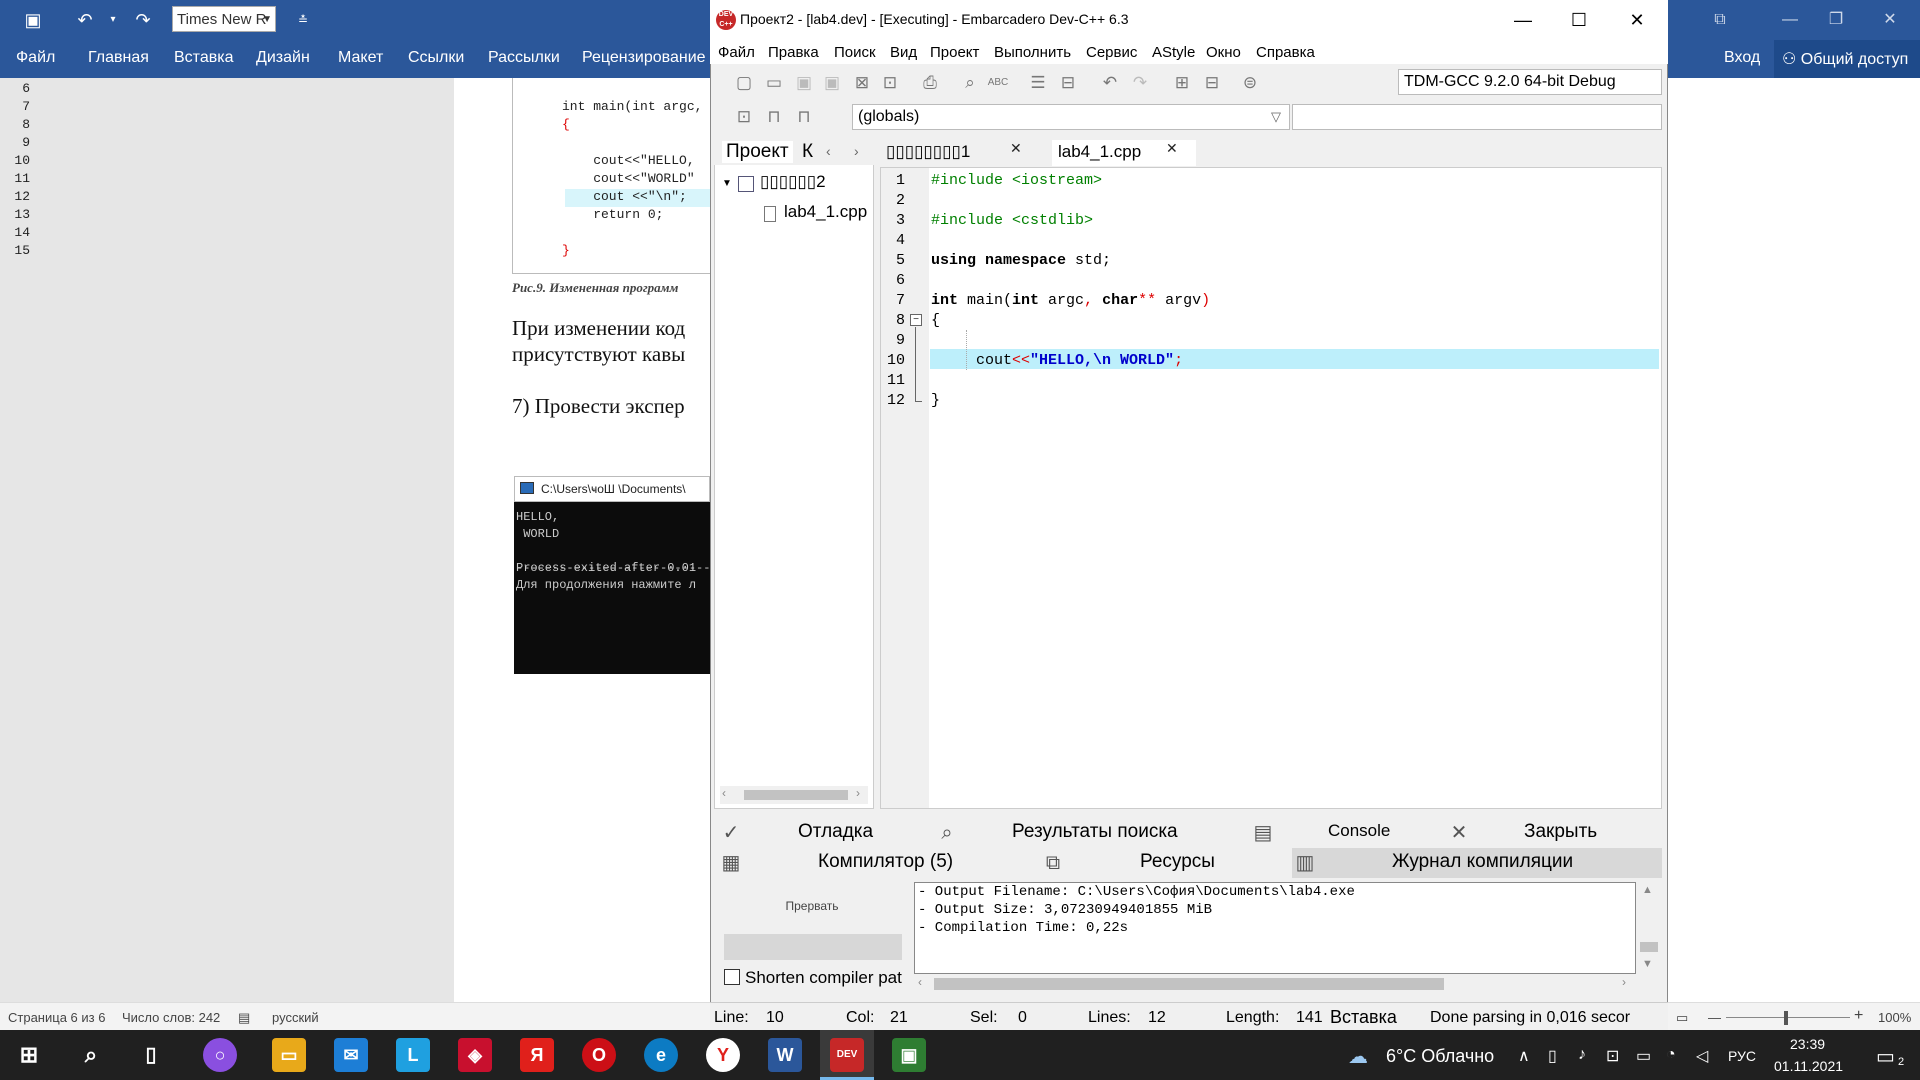 The height and width of the screenshot is (1080, 1920). What do you see at coordinates (1560, 832) in the screenshot?
I see `close-panel-button: Закрыть` at bounding box center [1560, 832].